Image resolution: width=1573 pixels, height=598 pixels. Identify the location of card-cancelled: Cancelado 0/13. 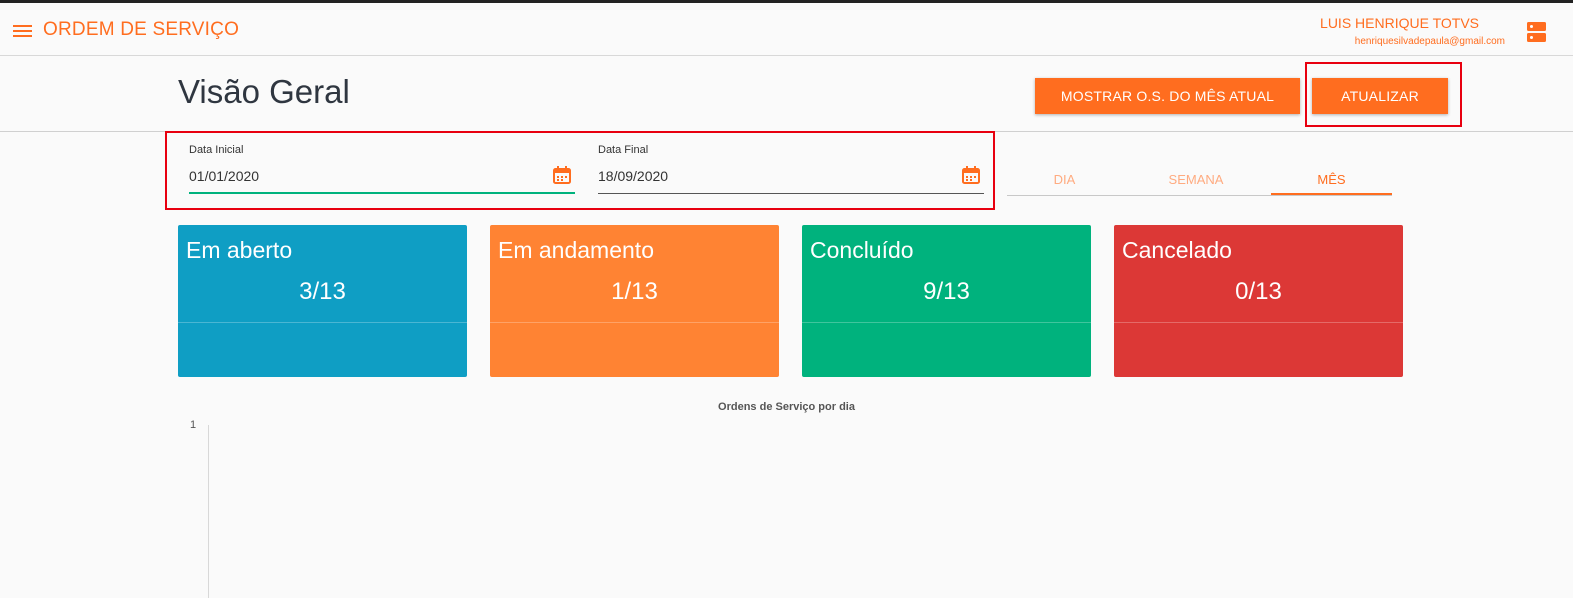
(1258, 301).